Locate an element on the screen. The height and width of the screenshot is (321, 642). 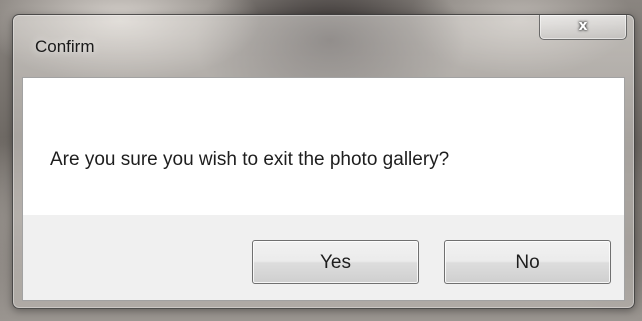
close-button: x is located at coordinates (583, 27).